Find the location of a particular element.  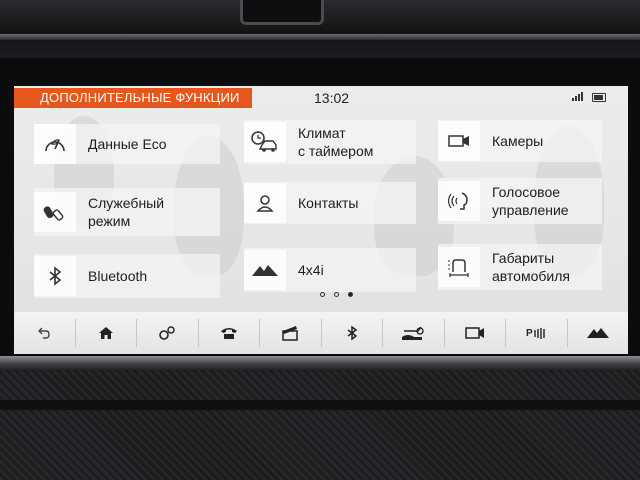

settings-gears-icon is located at coordinates (167, 333).